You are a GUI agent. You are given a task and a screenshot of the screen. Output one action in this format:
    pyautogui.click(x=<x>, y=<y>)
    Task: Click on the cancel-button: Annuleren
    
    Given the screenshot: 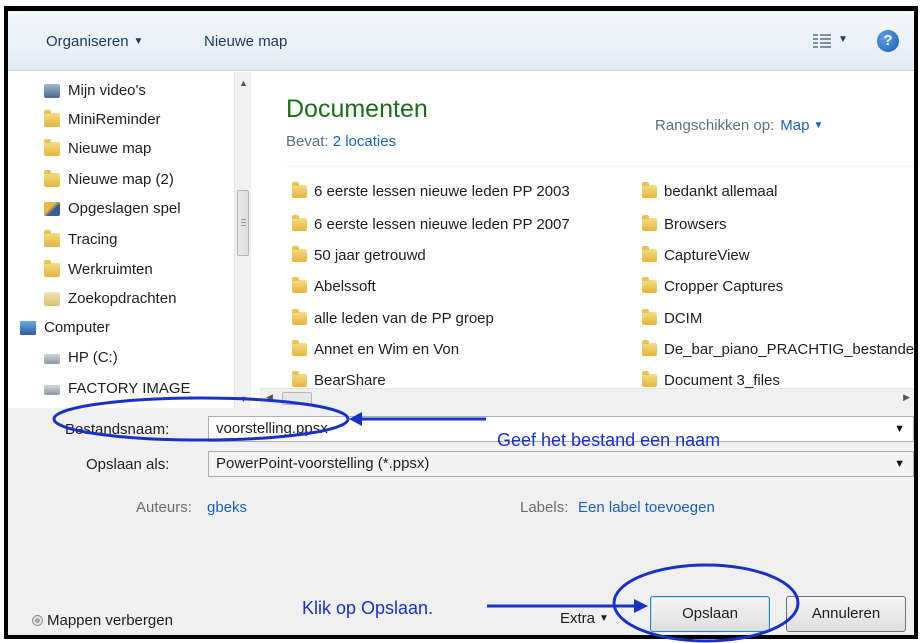 What is the action you would take?
    pyautogui.click(x=846, y=614)
    